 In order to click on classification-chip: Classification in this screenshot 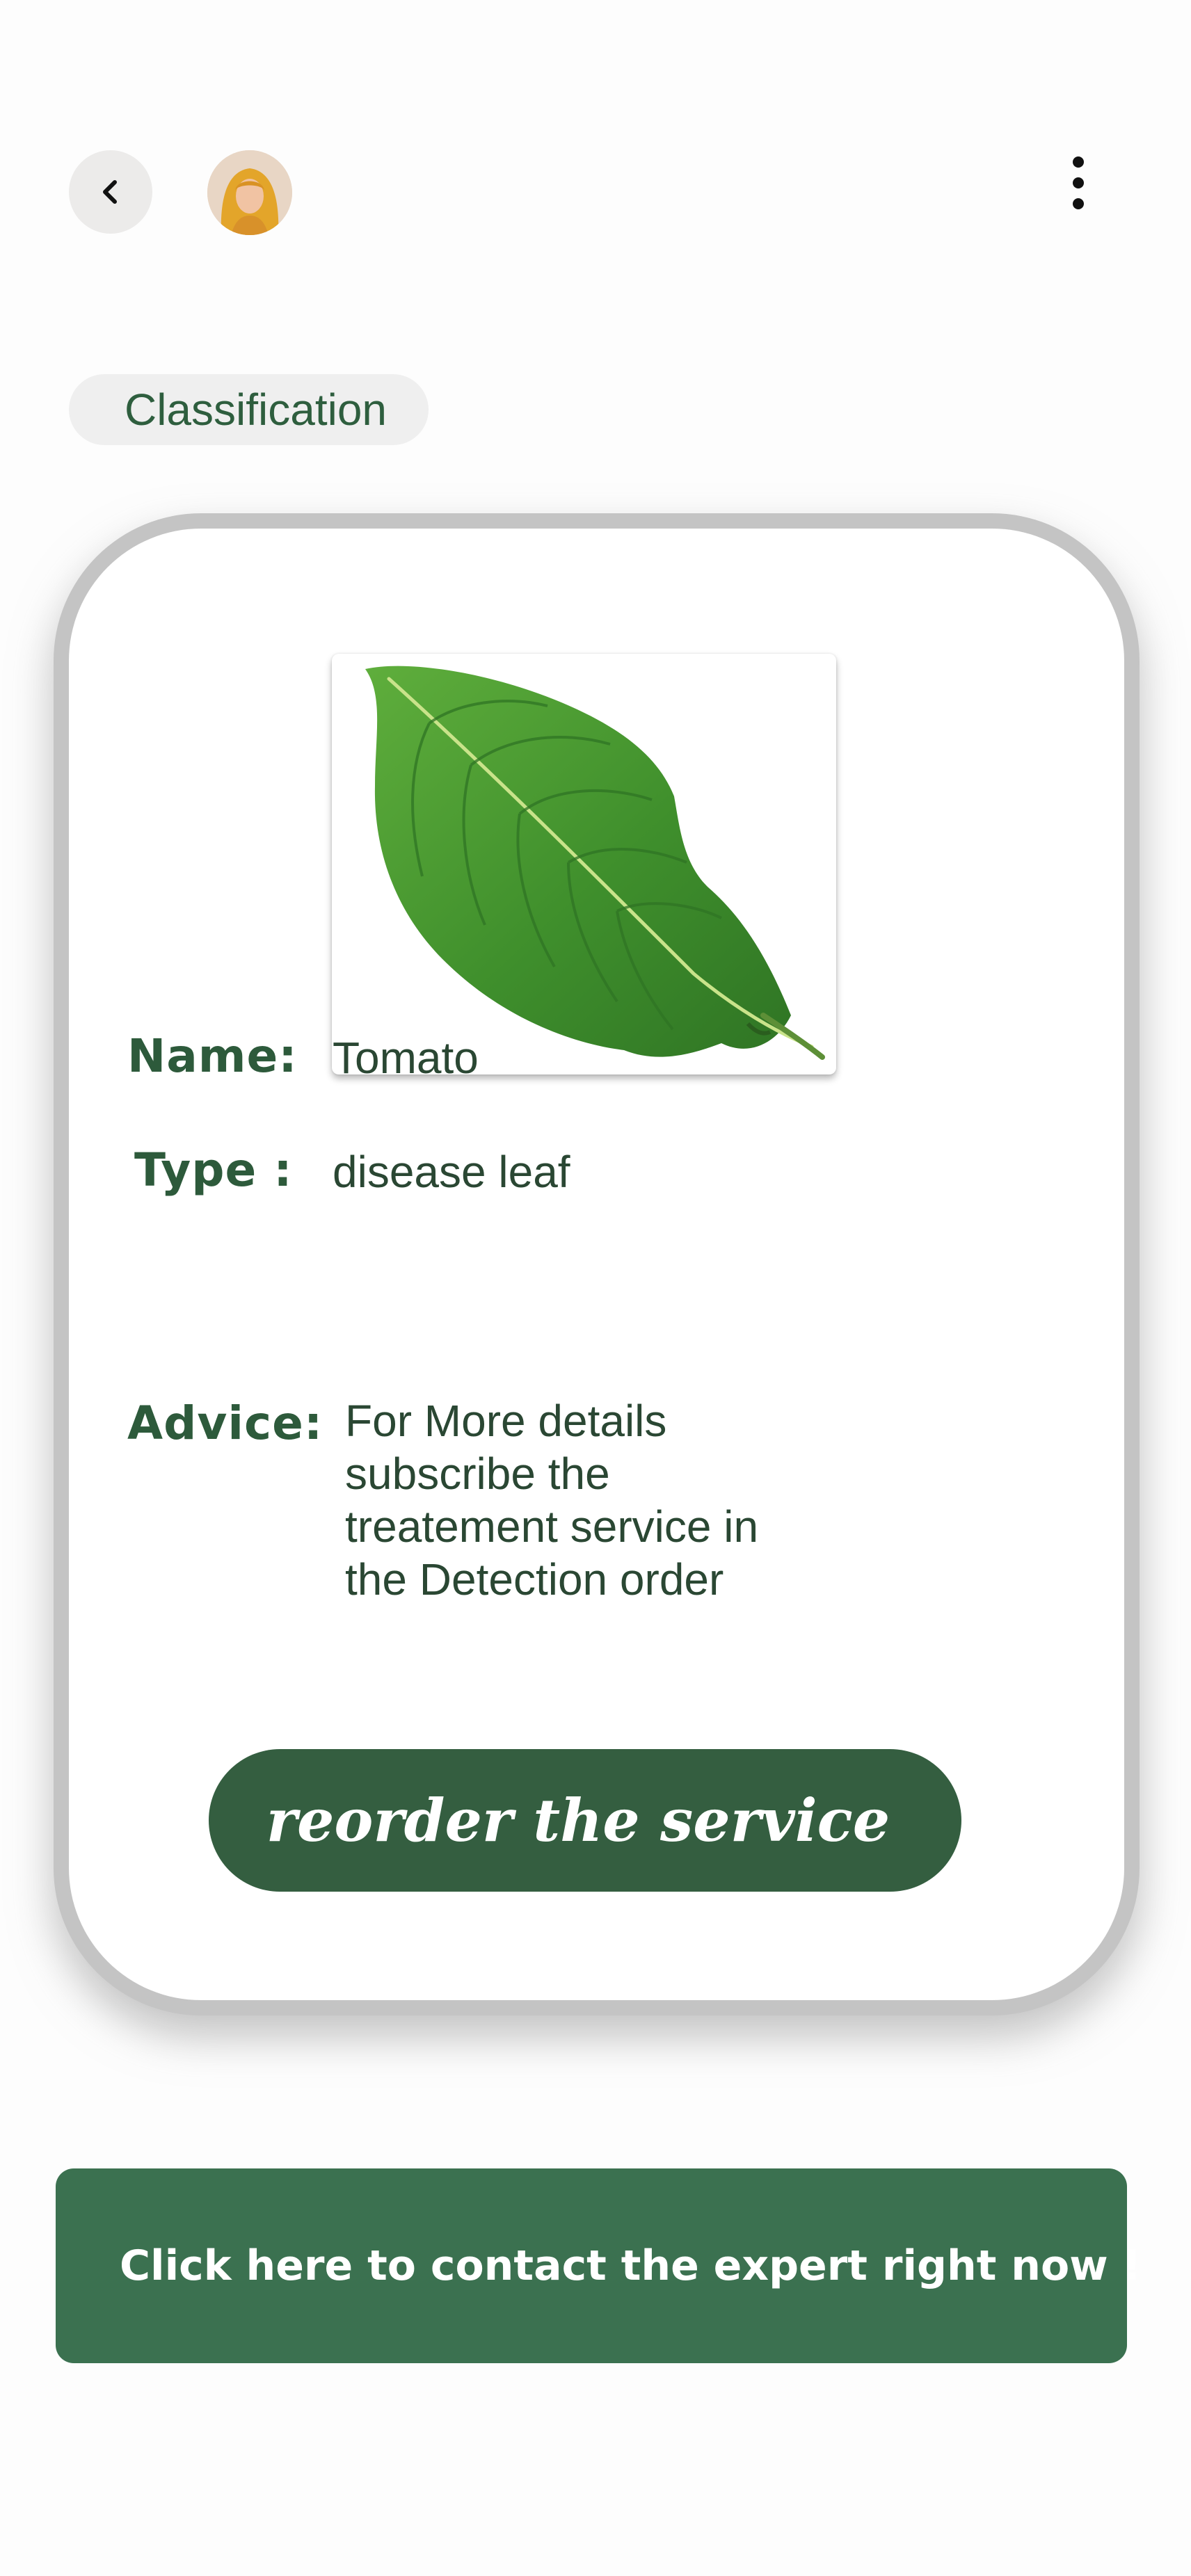, I will do `click(249, 409)`.